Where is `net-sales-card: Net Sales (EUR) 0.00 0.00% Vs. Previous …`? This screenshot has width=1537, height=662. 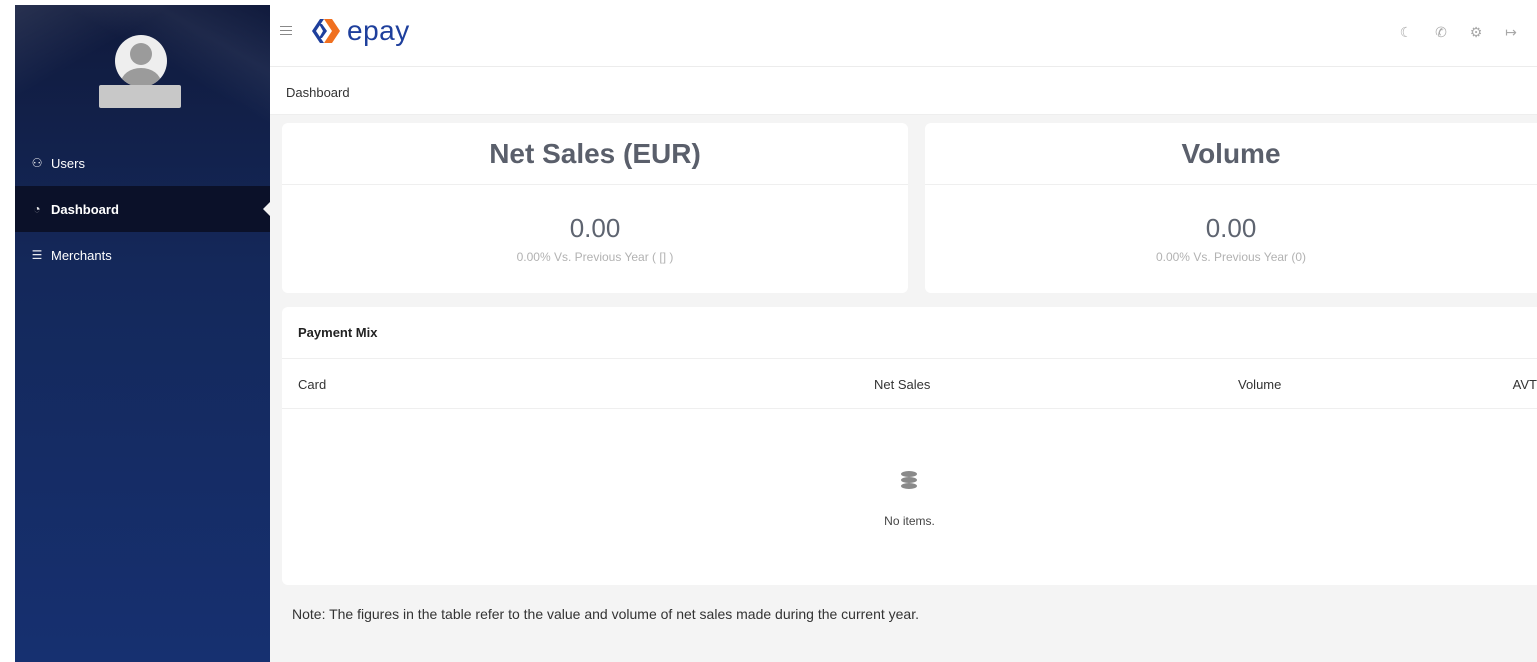
net-sales-card: Net Sales (EUR) 0.00 0.00% Vs. Previous … is located at coordinates (595, 208).